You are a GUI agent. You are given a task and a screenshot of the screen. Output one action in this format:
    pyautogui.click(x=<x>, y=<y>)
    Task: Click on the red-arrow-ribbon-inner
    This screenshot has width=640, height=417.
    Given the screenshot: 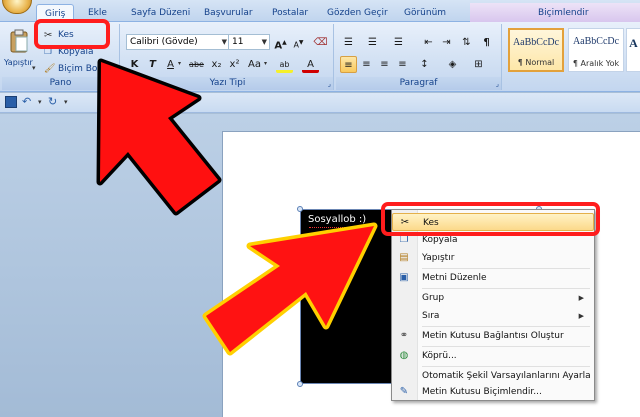 What is the action you would take?
    pyautogui.click(x=159, y=137)
    